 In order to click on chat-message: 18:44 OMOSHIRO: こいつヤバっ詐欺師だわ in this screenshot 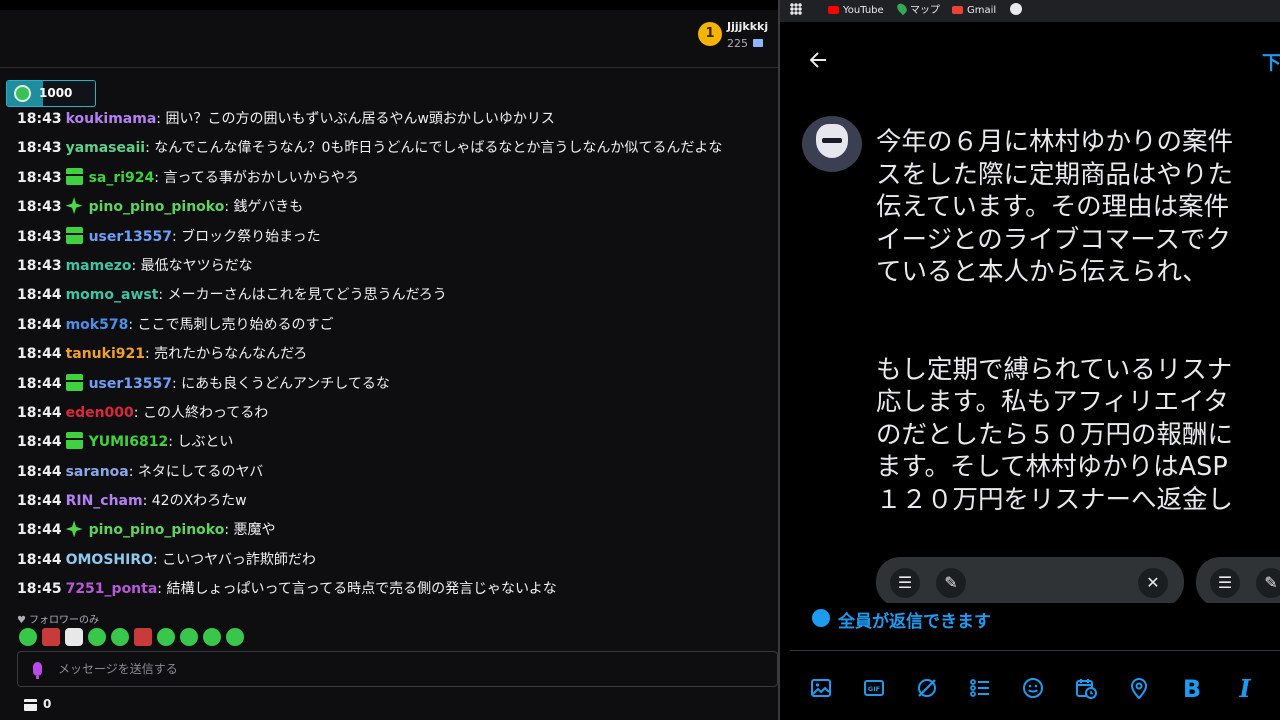, I will do `click(397, 563)`.